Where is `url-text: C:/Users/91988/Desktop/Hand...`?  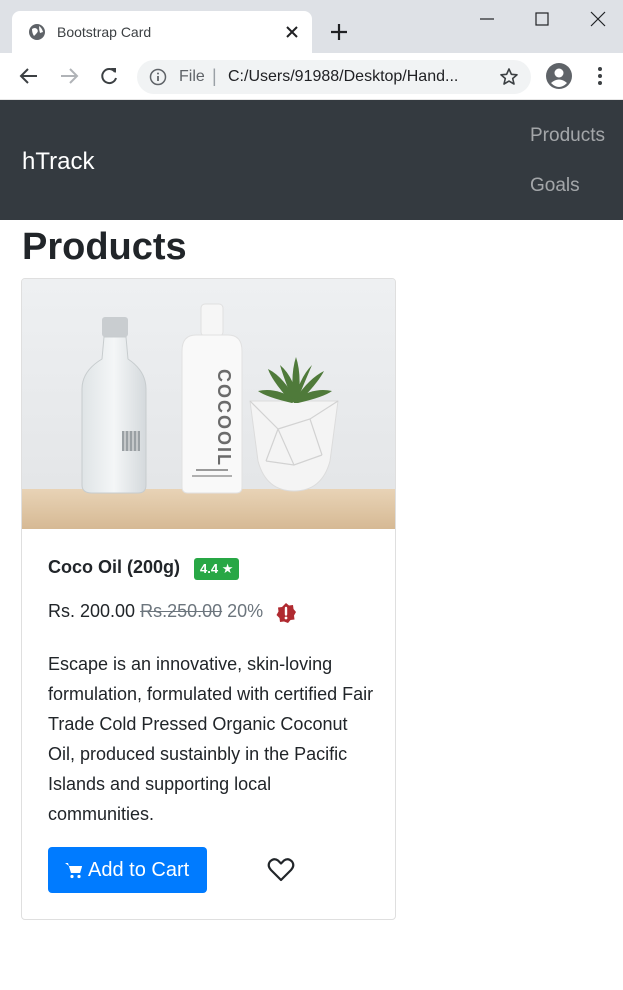
url-text: C:/Users/91988/Desktop/Hand... is located at coordinates (343, 77).